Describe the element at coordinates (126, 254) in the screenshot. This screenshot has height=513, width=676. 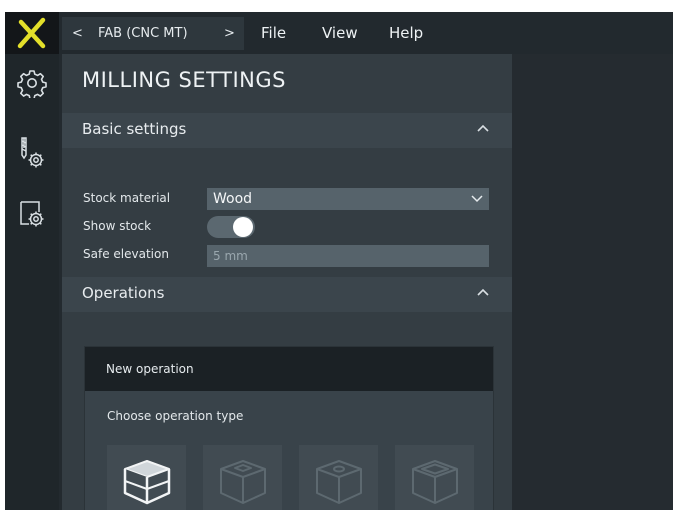
I see `safe-elevation-label: Safe elevation` at that location.